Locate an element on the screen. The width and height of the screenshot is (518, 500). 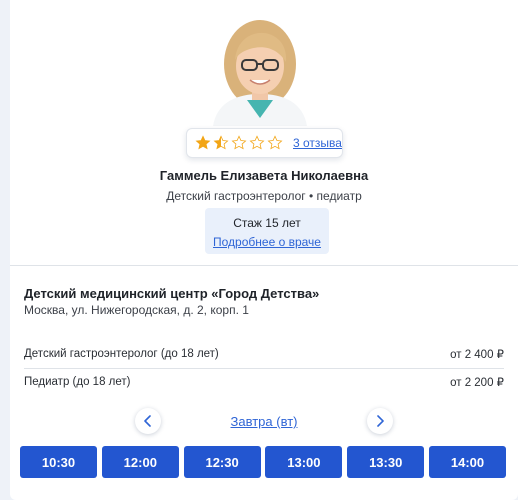
star-full-icon is located at coordinates (203, 142).